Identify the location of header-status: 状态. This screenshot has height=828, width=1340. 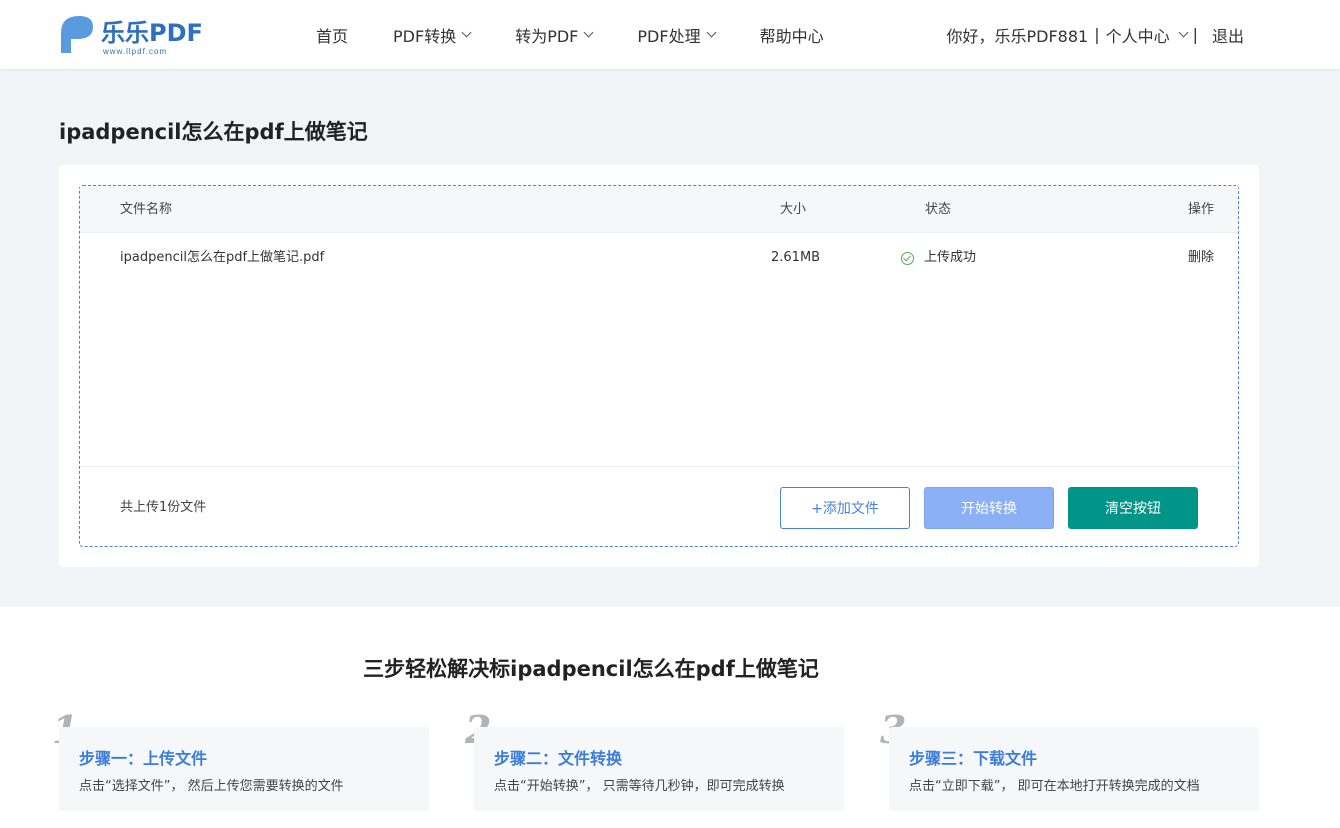
(938, 209).